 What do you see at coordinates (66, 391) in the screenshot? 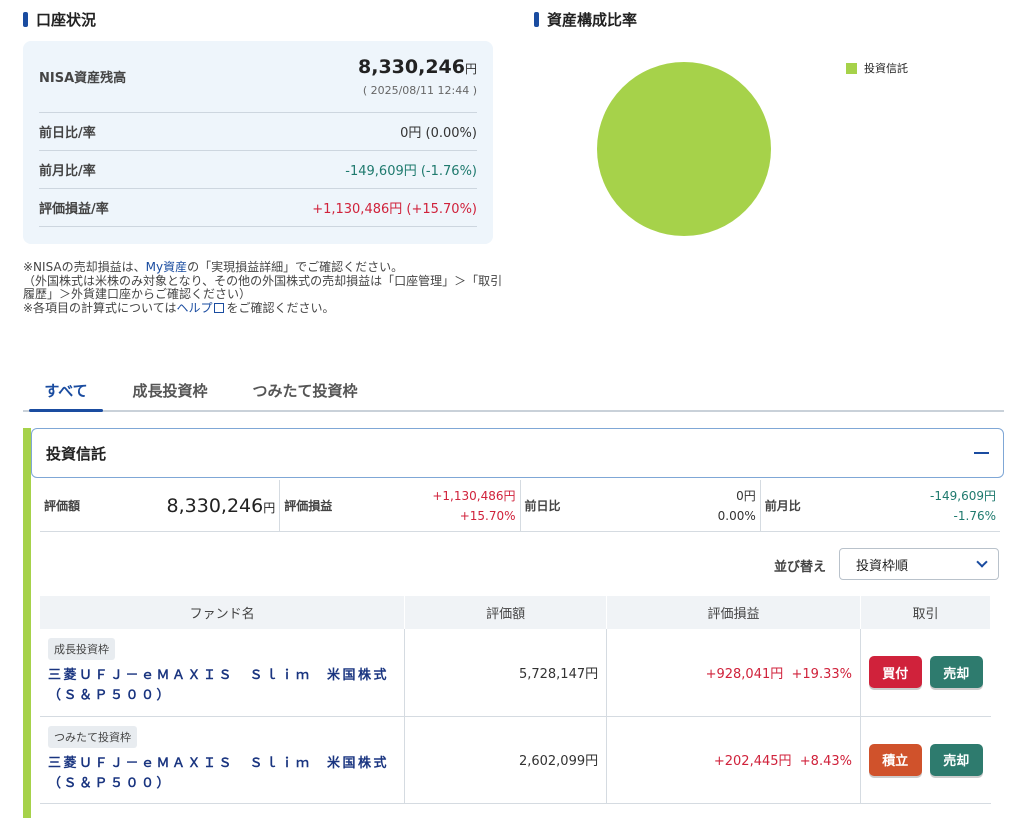
I see `tab-all: すべて` at bounding box center [66, 391].